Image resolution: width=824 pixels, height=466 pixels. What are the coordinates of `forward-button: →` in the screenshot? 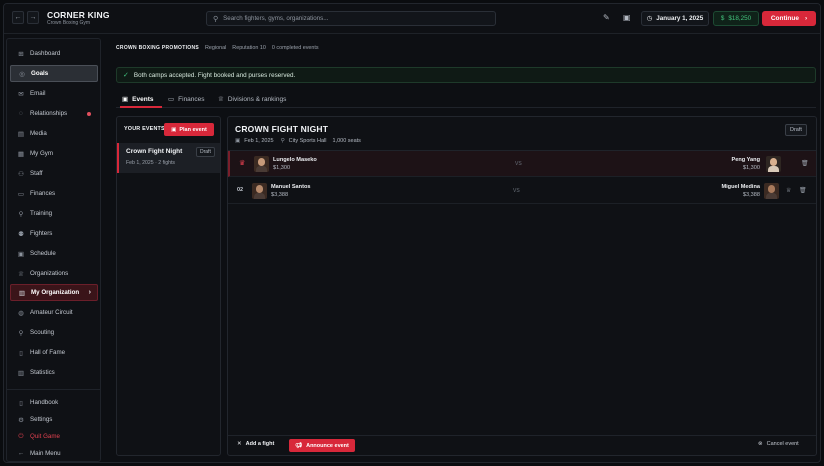 It's located at (33, 17).